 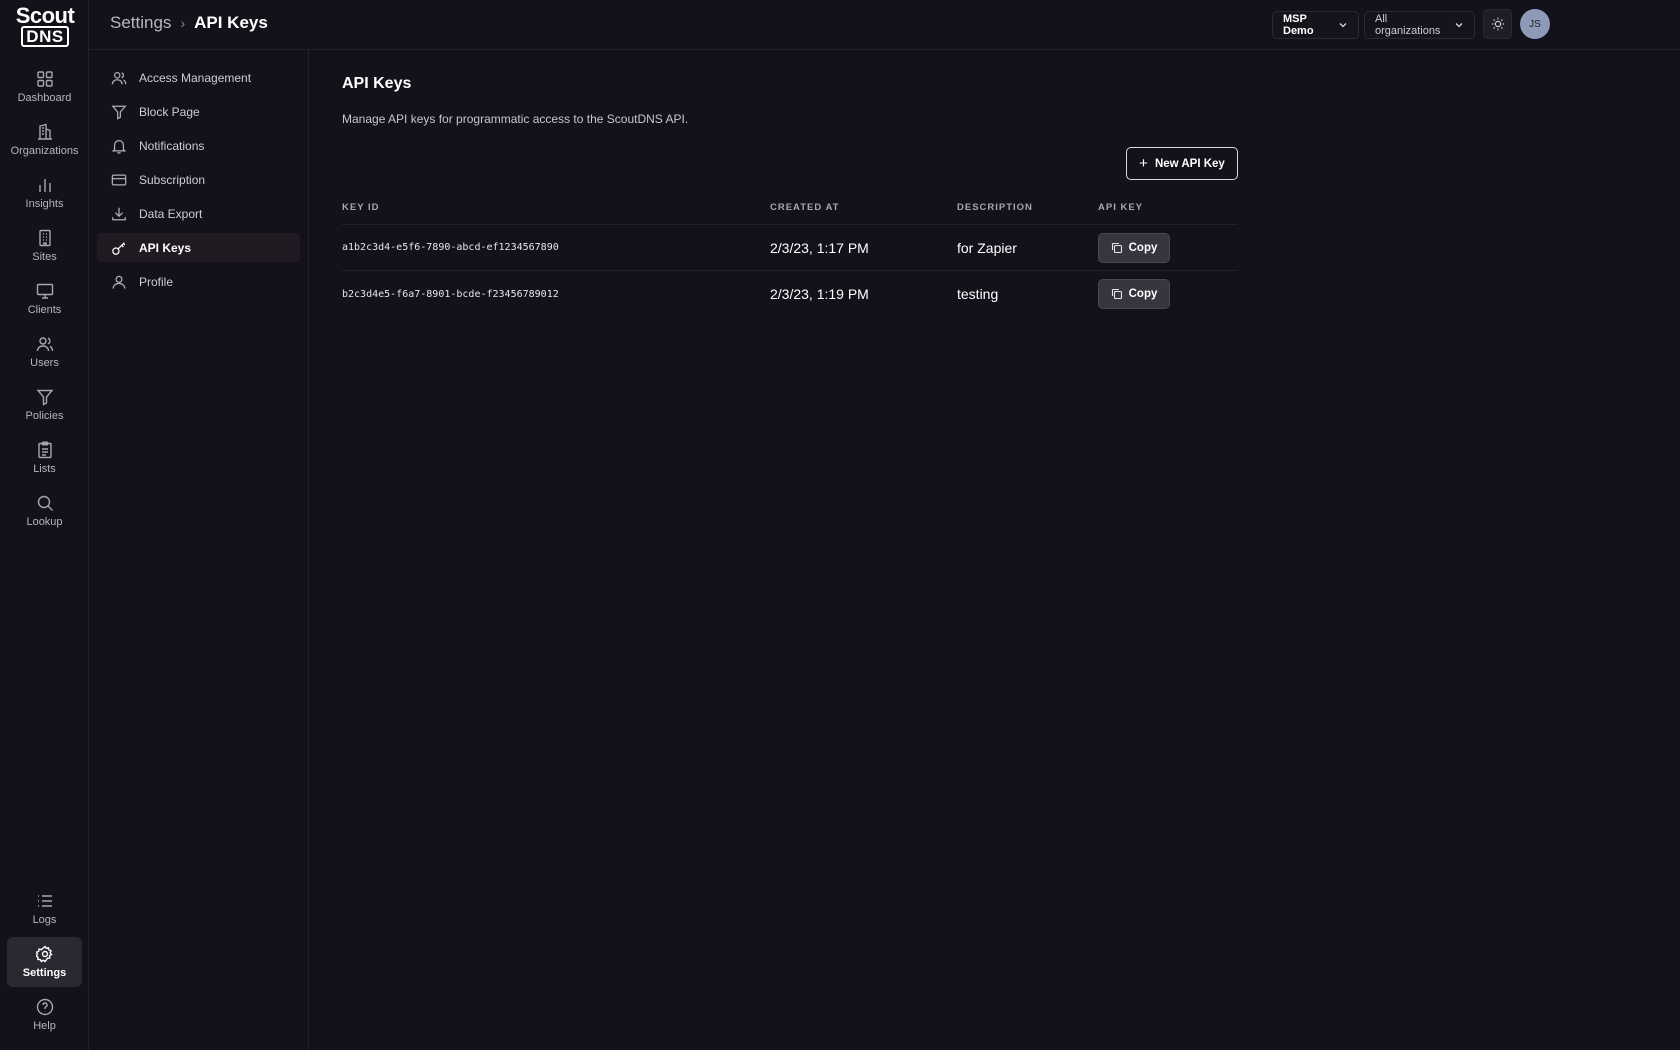 What do you see at coordinates (120, 282) in the screenshot?
I see `user-icon` at bounding box center [120, 282].